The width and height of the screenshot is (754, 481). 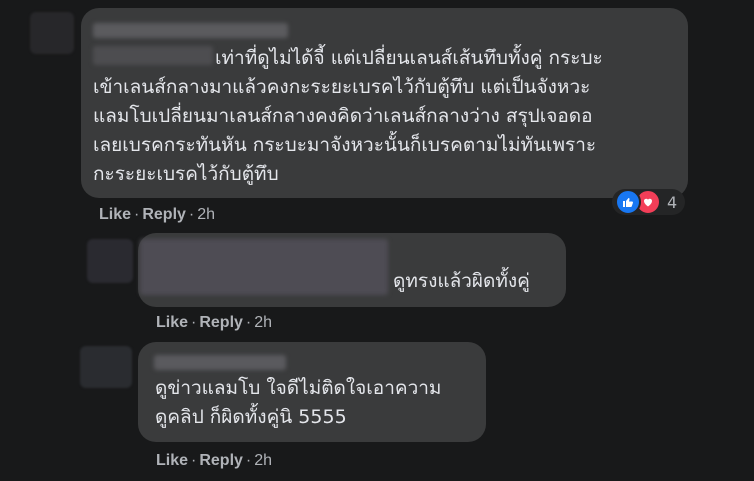 What do you see at coordinates (649, 202) in the screenshot?
I see `reactions-summary: 4` at bounding box center [649, 202].